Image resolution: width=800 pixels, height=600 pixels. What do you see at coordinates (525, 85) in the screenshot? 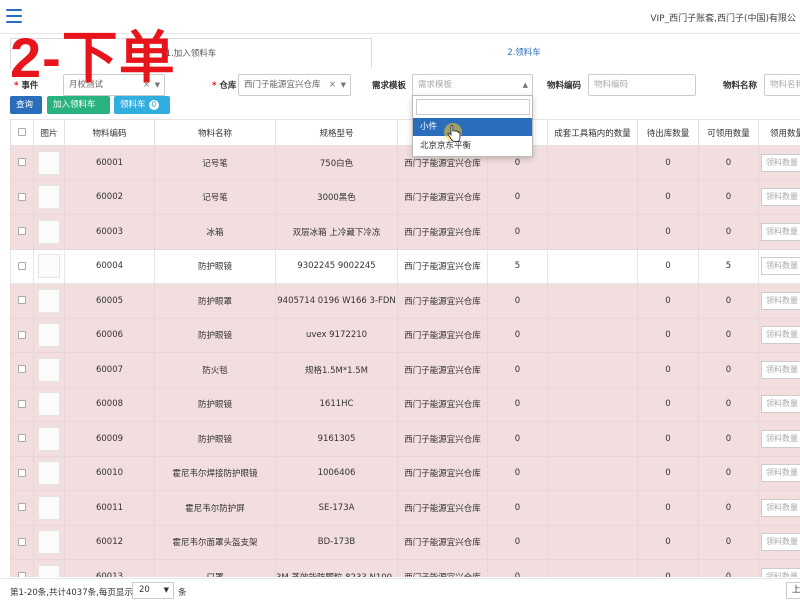
I see `caret-up-icon: ▲` at bounding box center [525, 85].